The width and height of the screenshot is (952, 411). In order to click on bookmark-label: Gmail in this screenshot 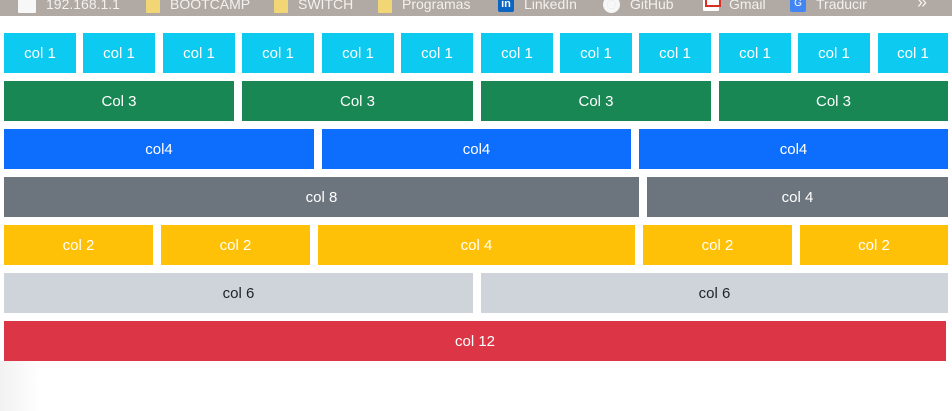, I will do `click(747, 6)`.